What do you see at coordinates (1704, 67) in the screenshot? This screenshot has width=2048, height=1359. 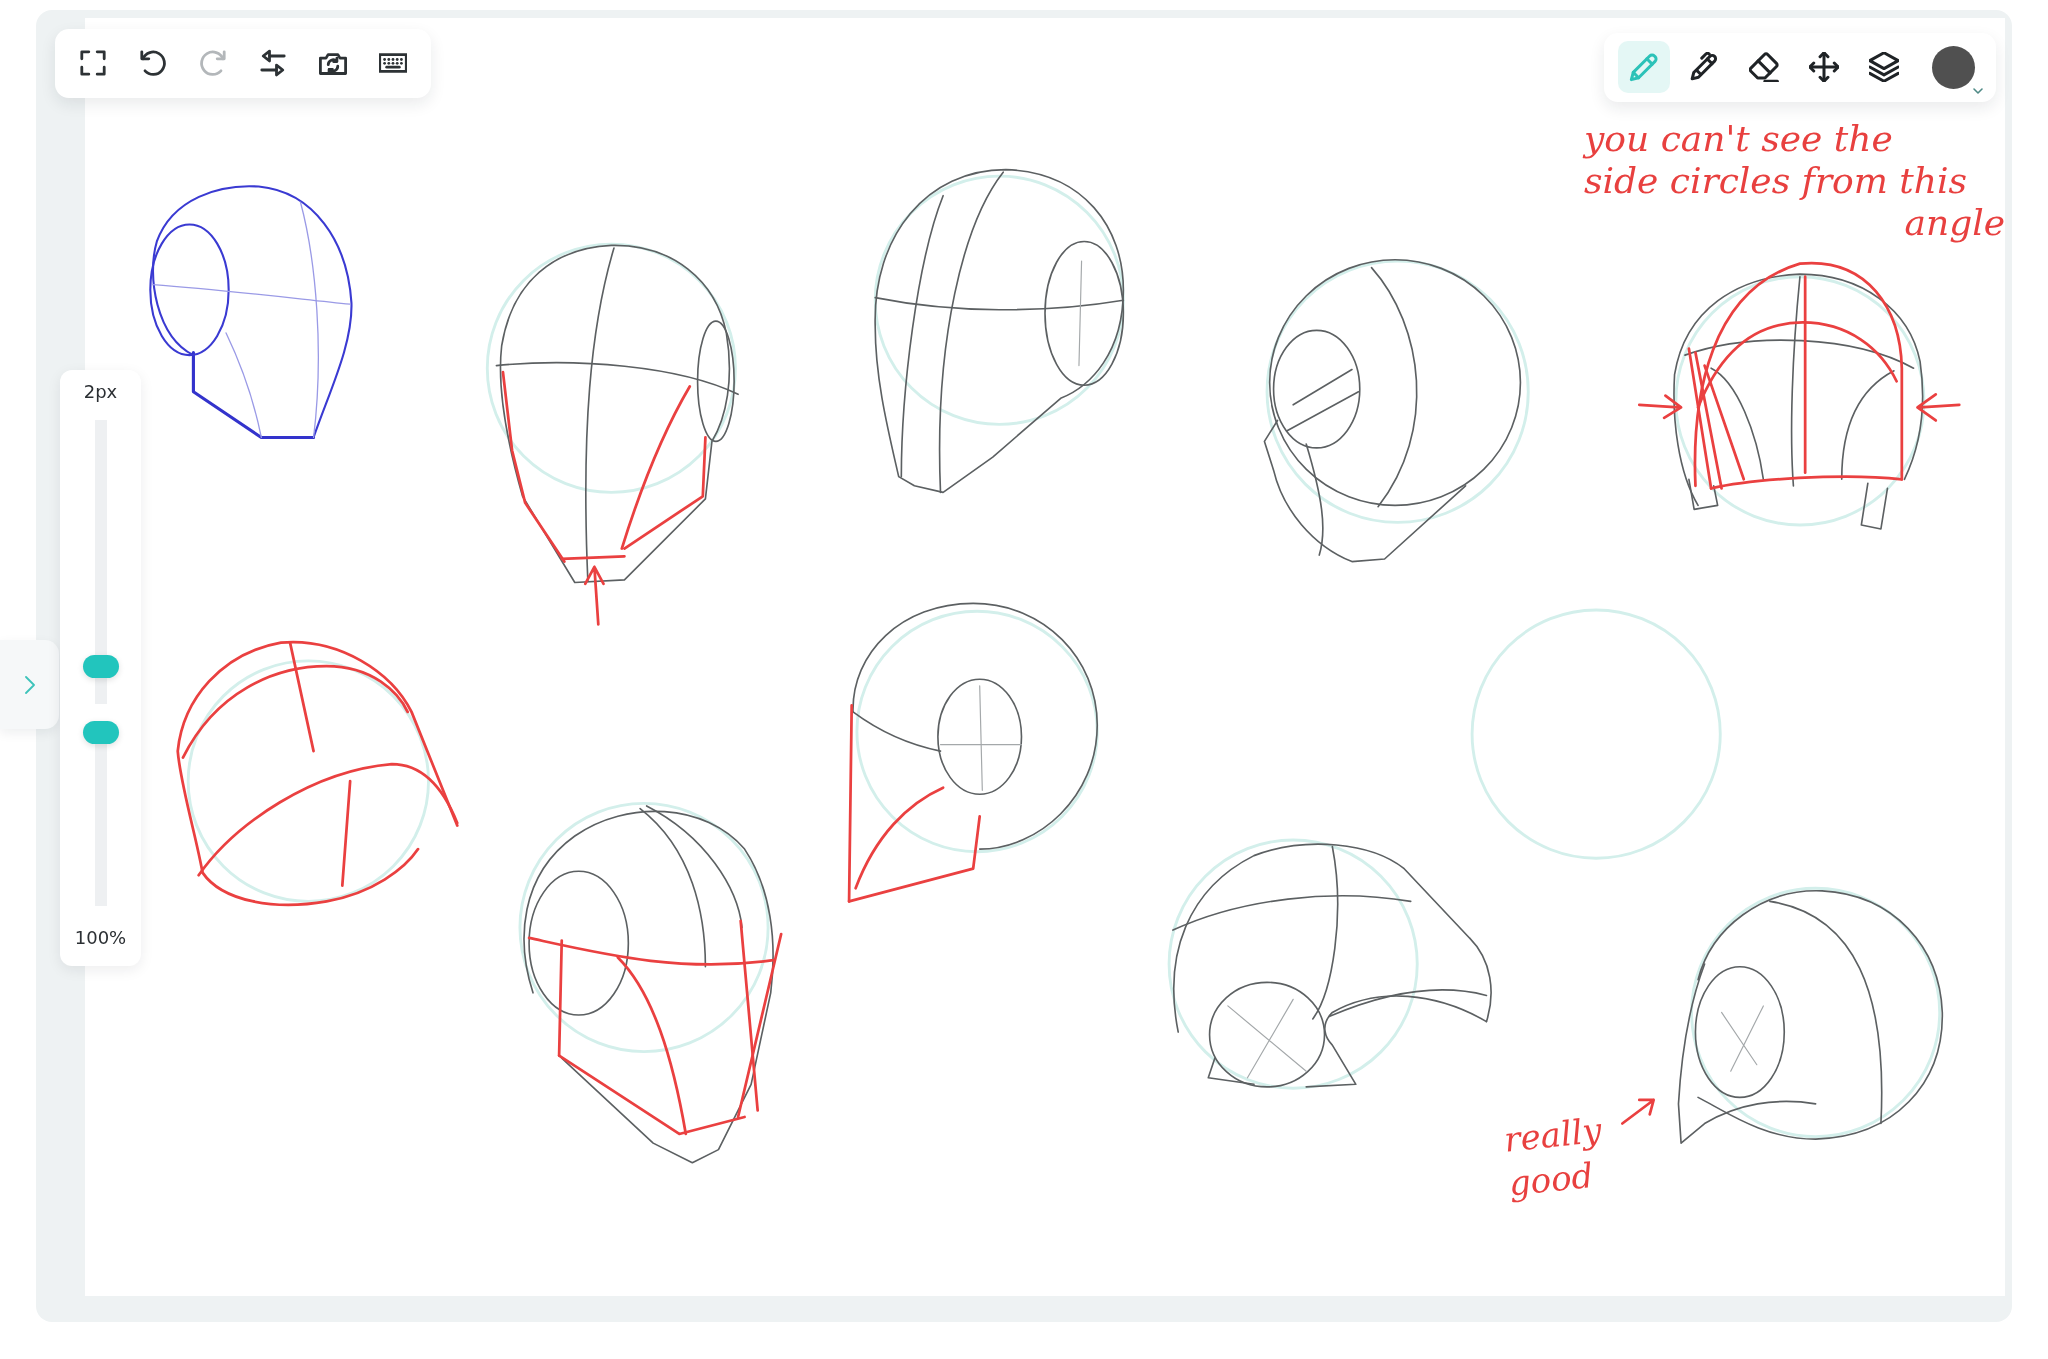 I see `pen-icon` at bounding box center [1704, 67].